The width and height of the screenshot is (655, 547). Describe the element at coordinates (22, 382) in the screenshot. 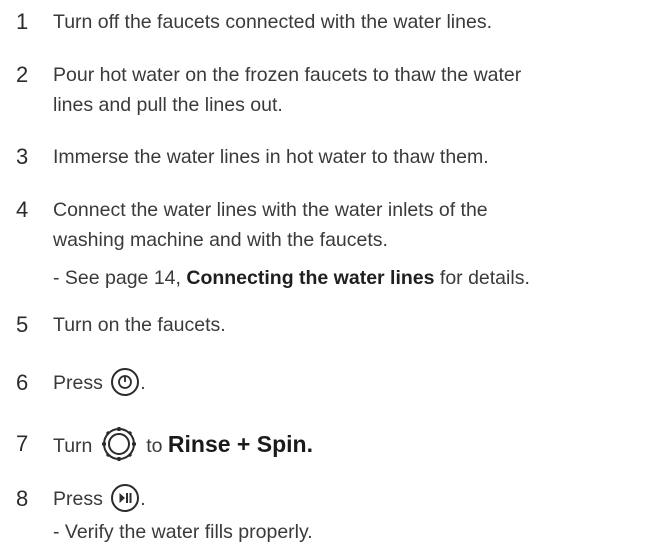

I see `step-number: 6` at that location.